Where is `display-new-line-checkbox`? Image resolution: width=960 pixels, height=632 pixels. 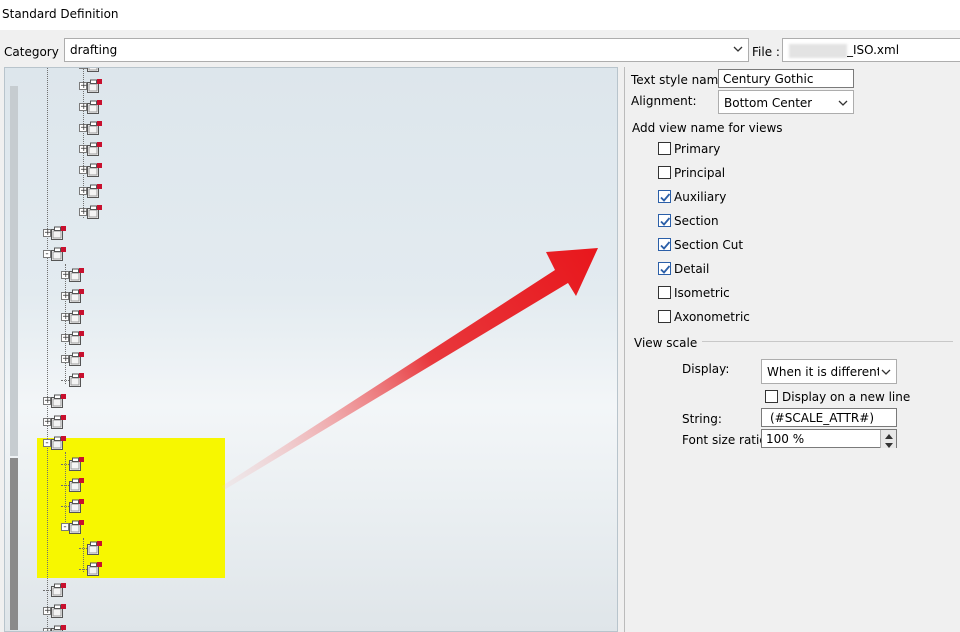
display-new-line-checkbox is located at coordinates (771, 396).